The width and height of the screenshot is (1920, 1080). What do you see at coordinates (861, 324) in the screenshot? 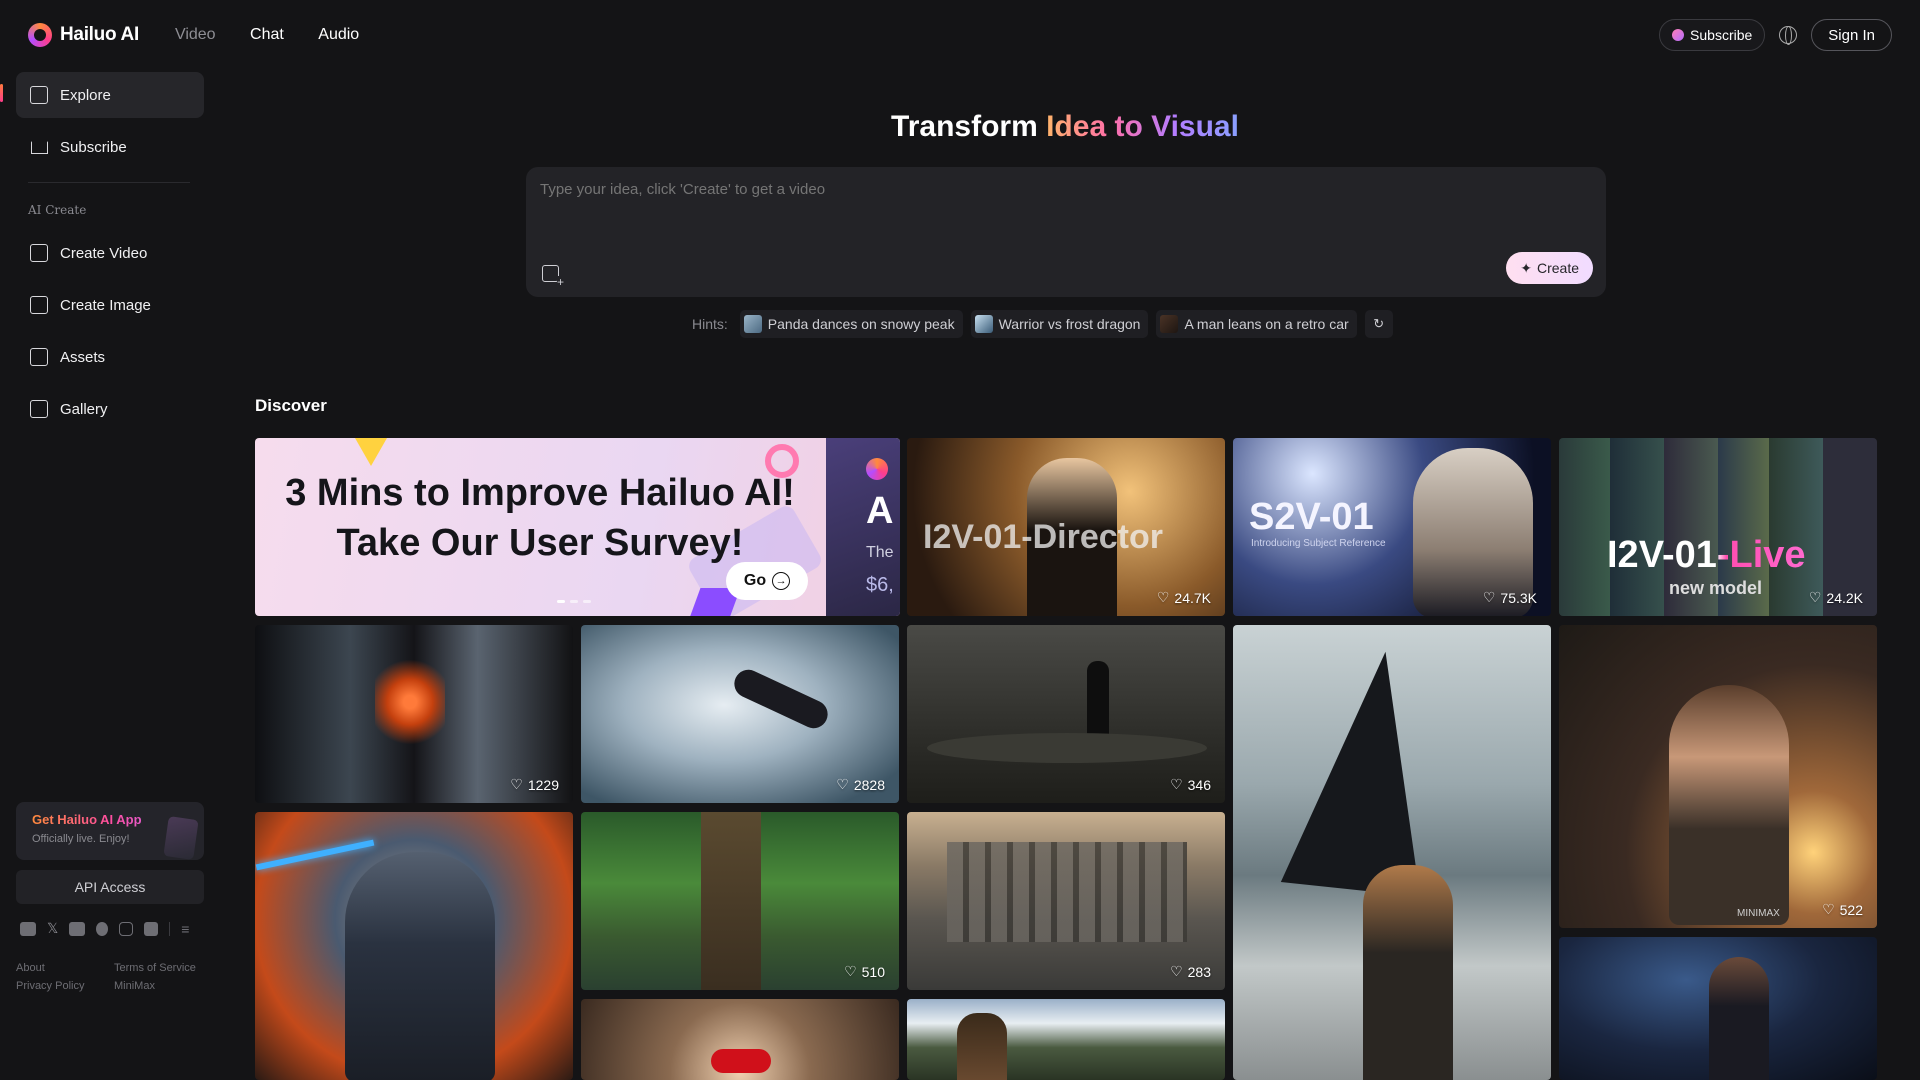
I see `hint-text: Panda dances on snowy peak` at bounding box center [861, 324].